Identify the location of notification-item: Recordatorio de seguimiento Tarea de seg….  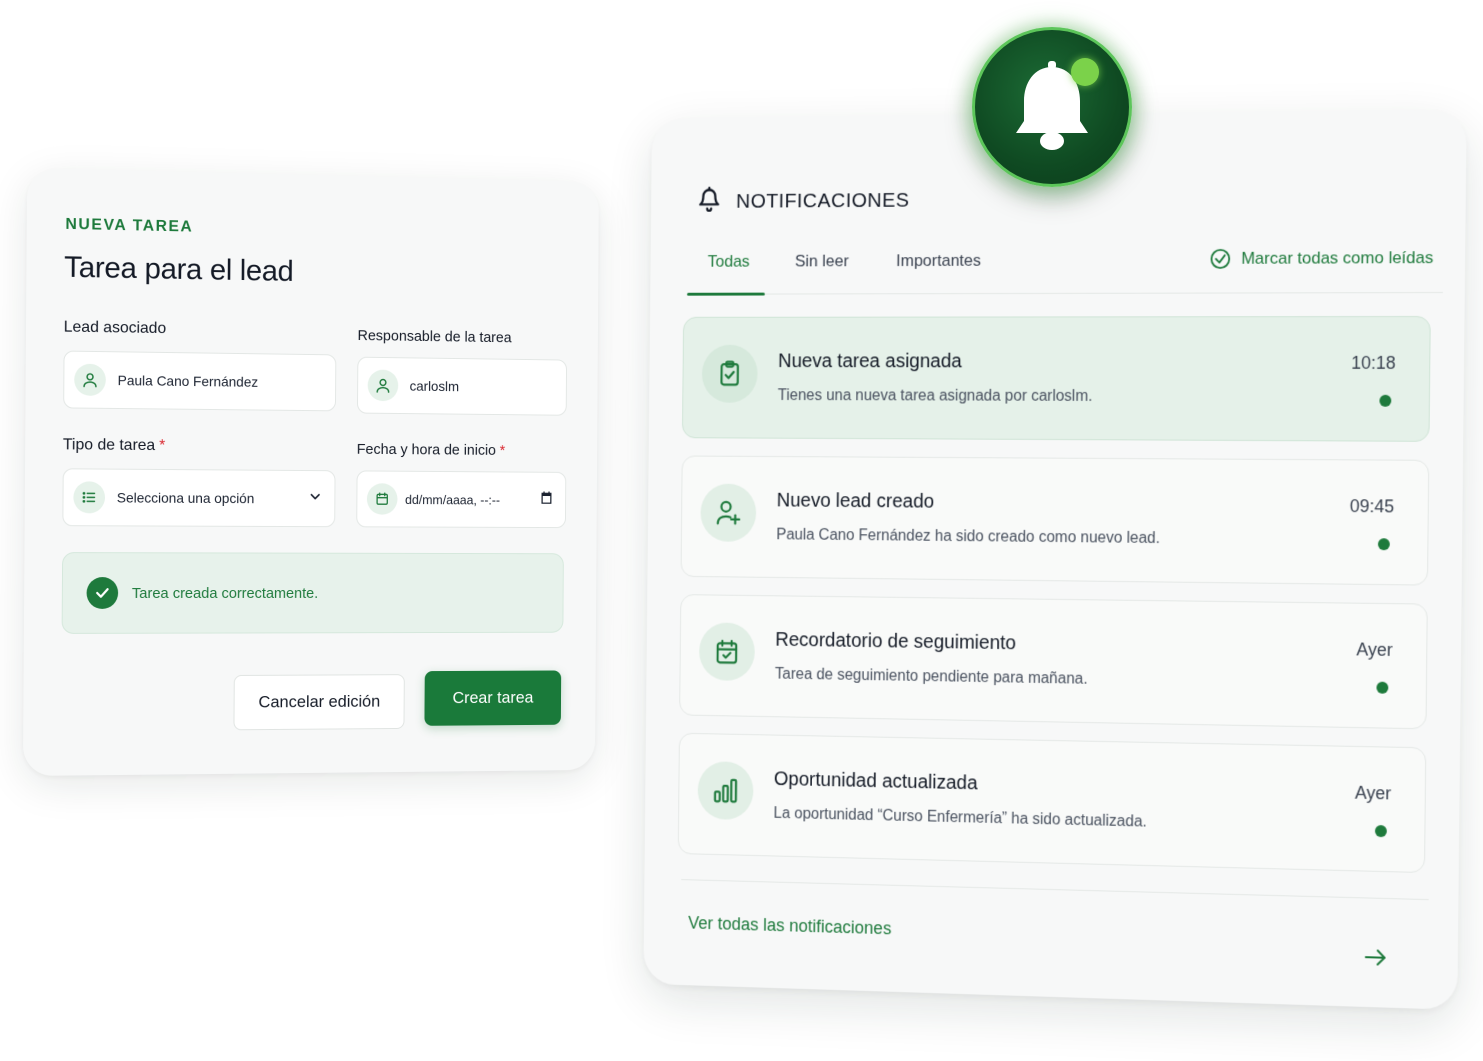
(1053, 662).